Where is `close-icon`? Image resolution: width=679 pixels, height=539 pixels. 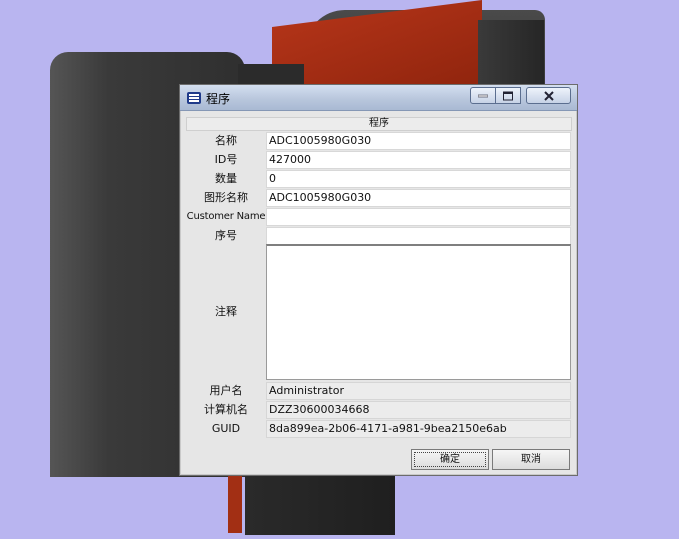
close-icon is located at coordinates (548, 95).